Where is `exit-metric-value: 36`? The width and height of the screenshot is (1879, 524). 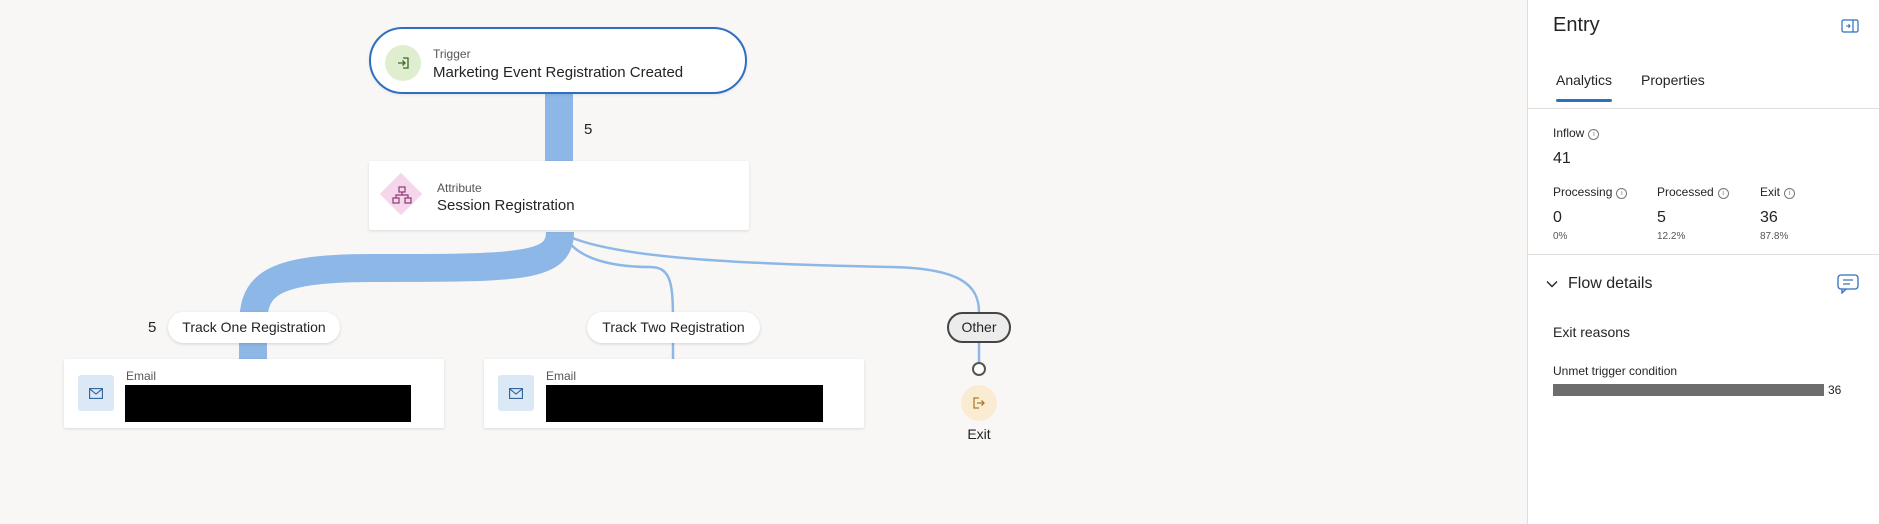 exit-metric-value: 36 is located at coordinates (1769, 217).